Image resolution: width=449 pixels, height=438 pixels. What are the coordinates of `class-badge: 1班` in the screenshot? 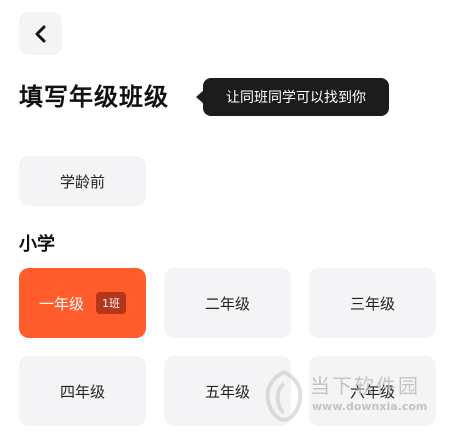 It's located at (111, 303).